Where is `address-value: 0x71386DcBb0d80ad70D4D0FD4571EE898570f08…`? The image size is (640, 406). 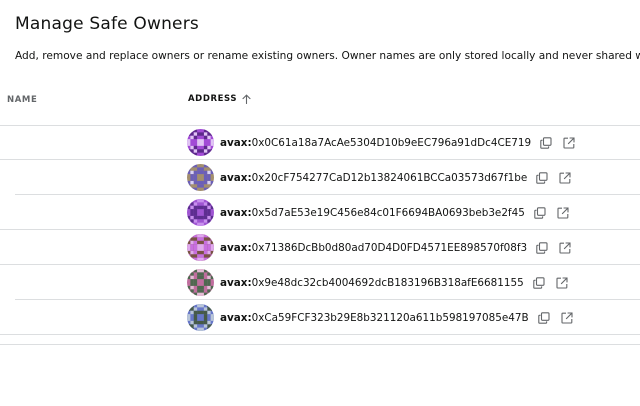
address-value: 0x71386DcBb0d80ad70D4D0FD4571EE898570f08… is located at coordinates (389, 247).